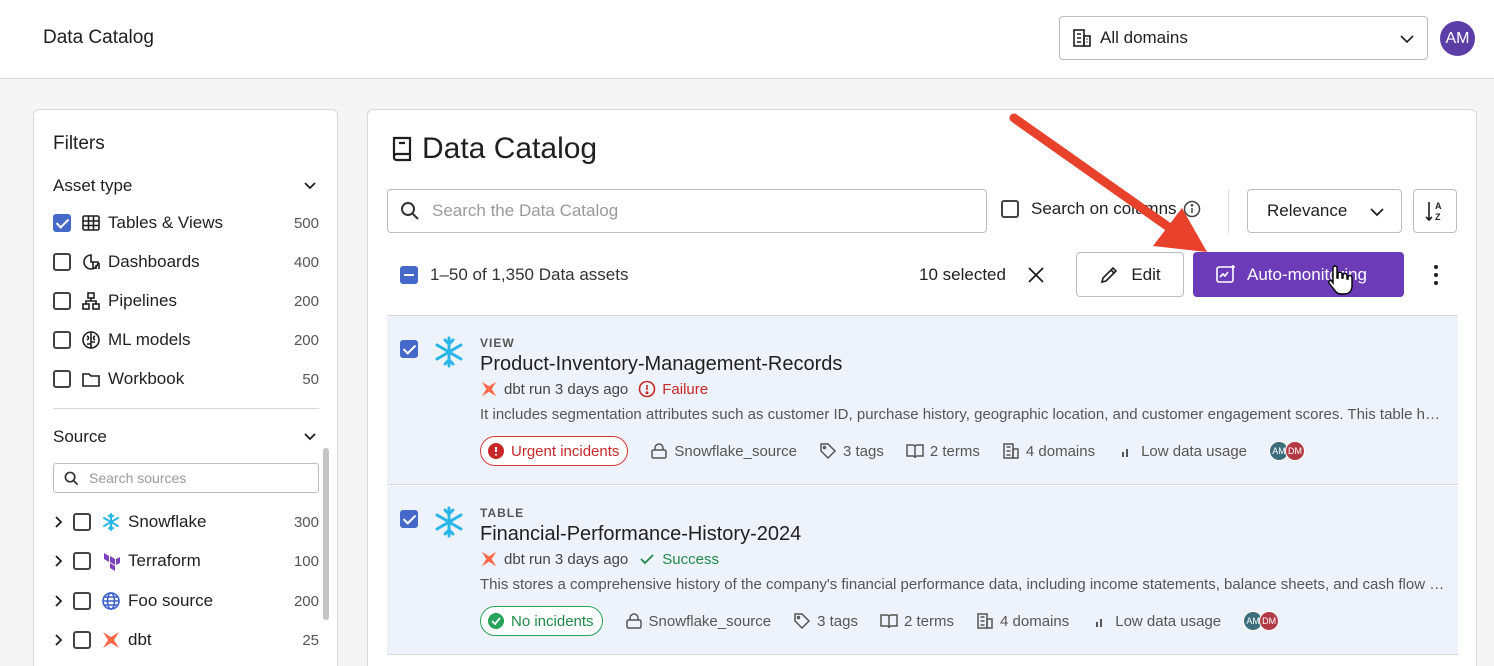  Describe the element at coordinates (186, 640) in the screenshot. I see `source-item-dbt: dbt 25` at that location.